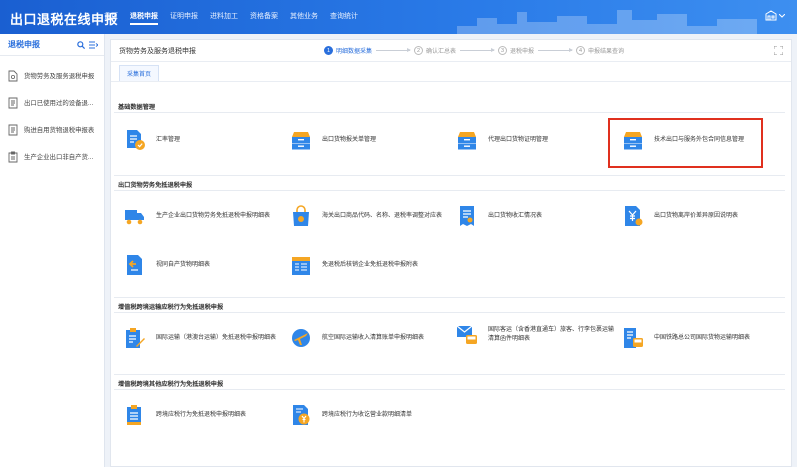 This screenshot has height=467, width=797. I want to click on func-cross-border-detail: 跨境应税行为免抵退税申报明细表, so click(185, 415).